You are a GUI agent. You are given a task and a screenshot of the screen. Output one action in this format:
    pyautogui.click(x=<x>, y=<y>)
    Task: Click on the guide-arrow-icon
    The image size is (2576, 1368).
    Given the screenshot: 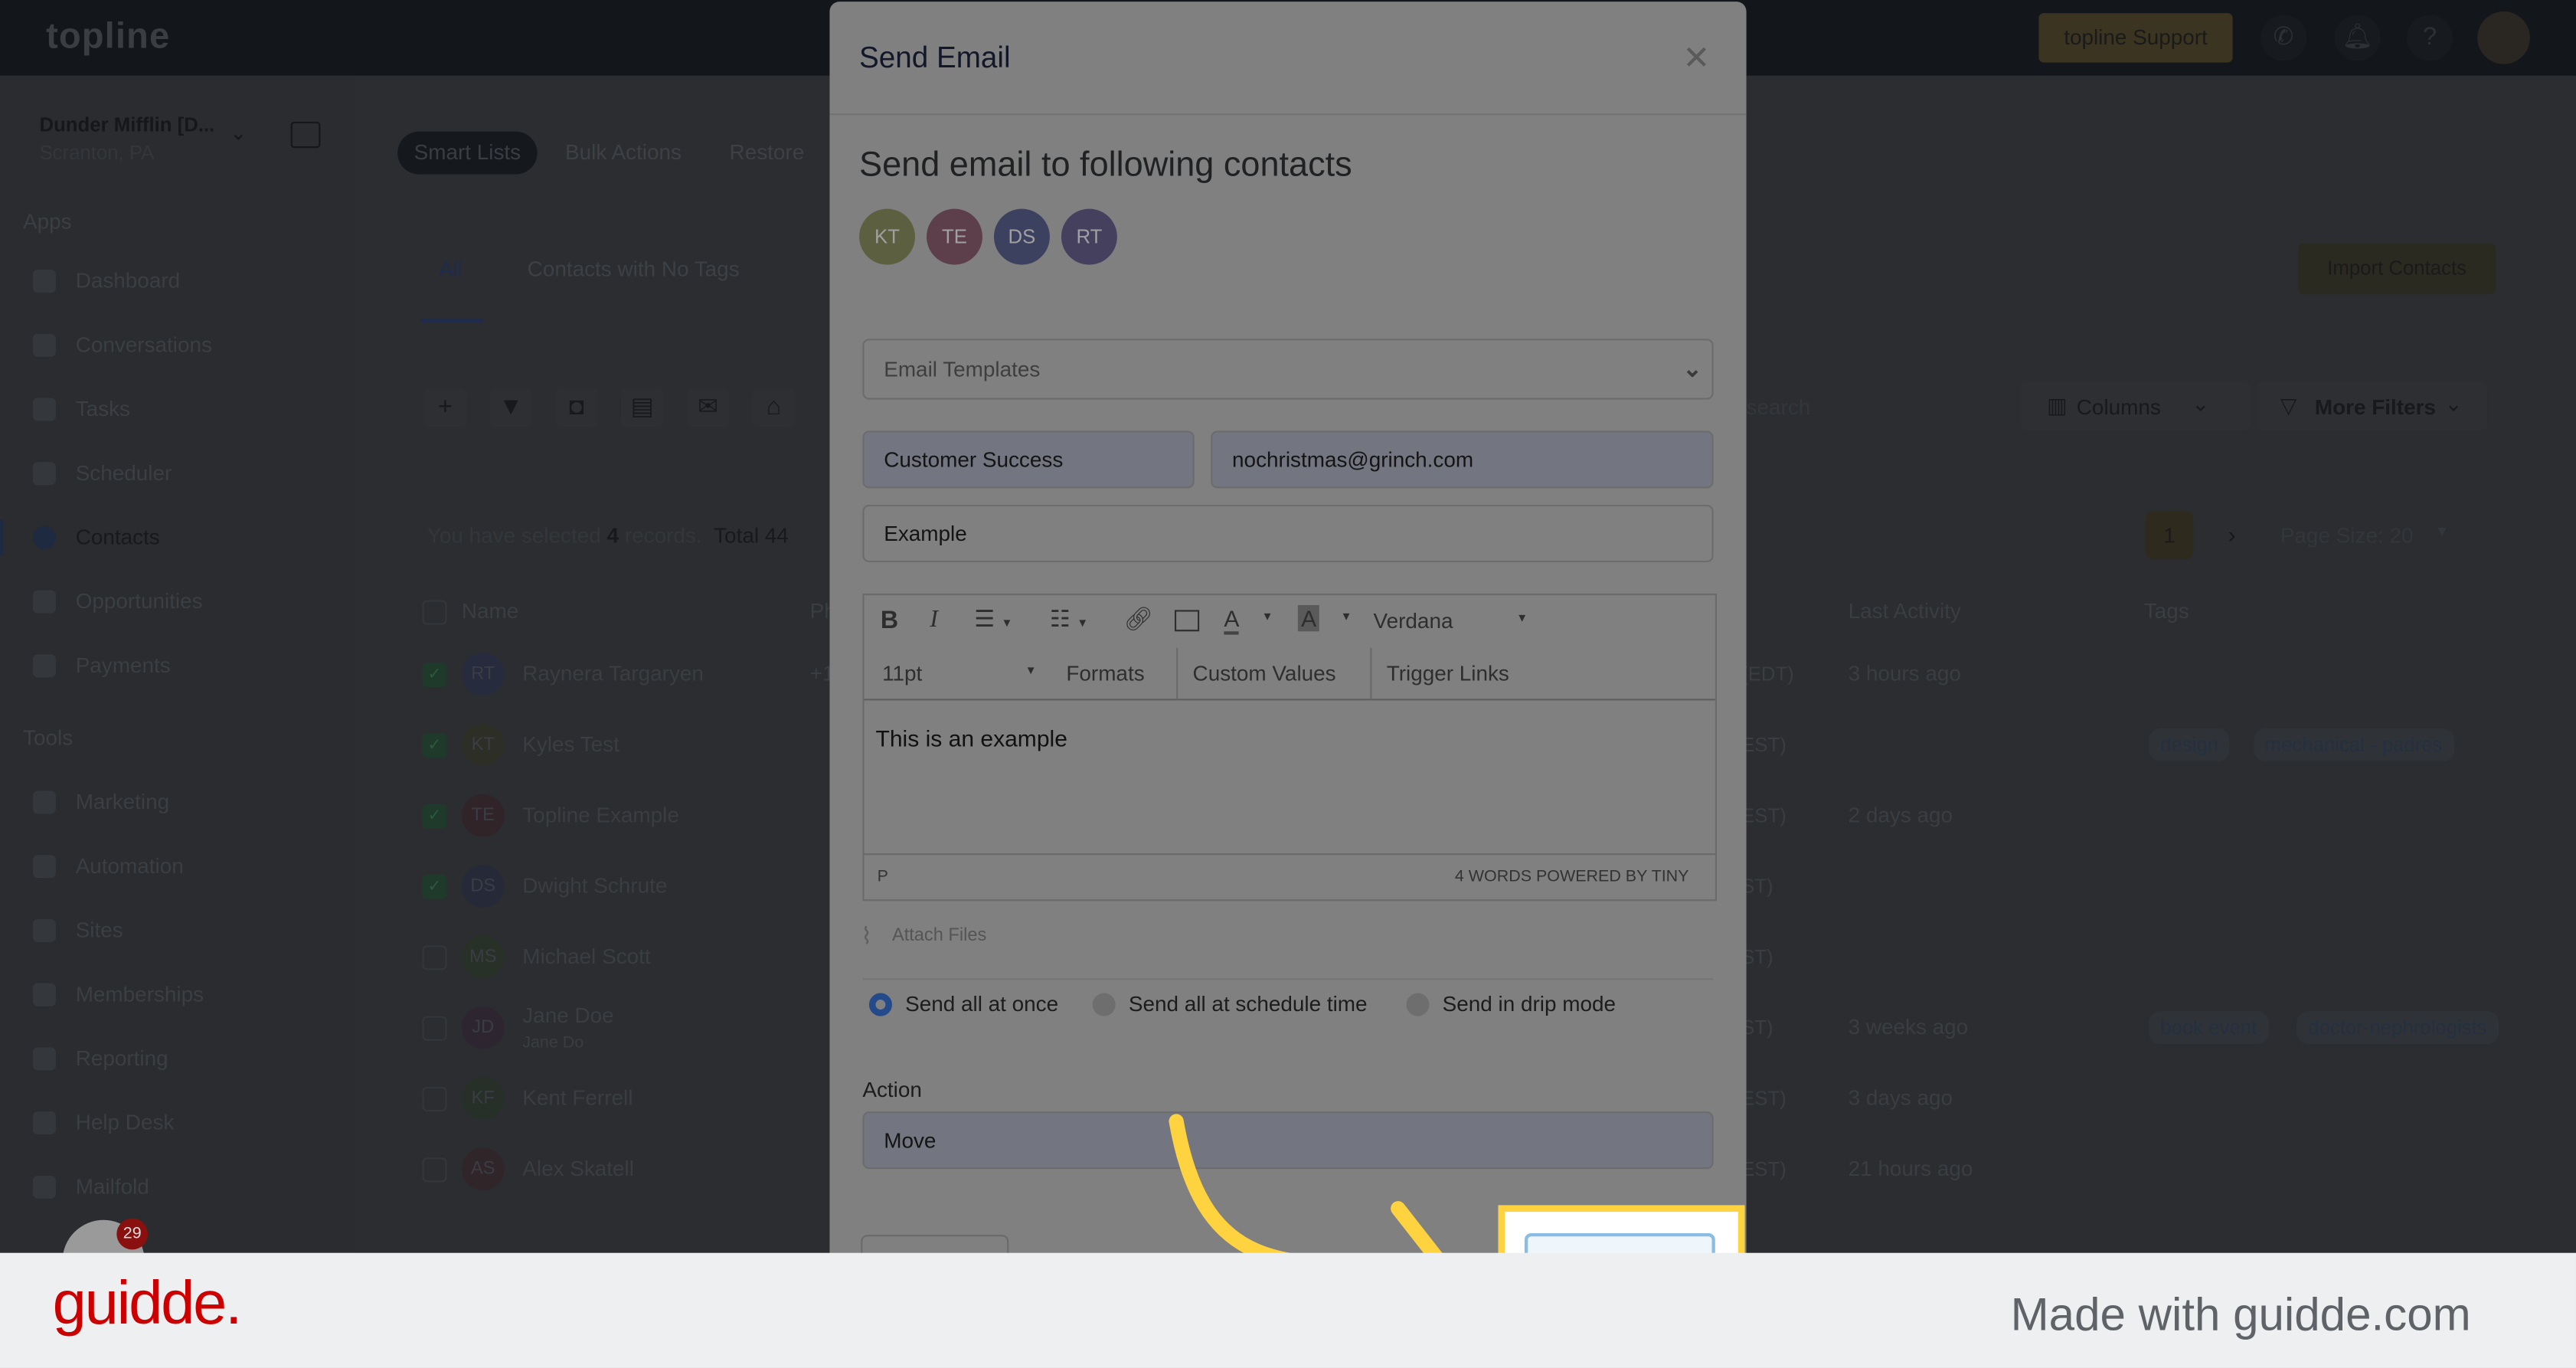 What is the action you would take?
    pyautogui.click(x=1317, y=1195)
    